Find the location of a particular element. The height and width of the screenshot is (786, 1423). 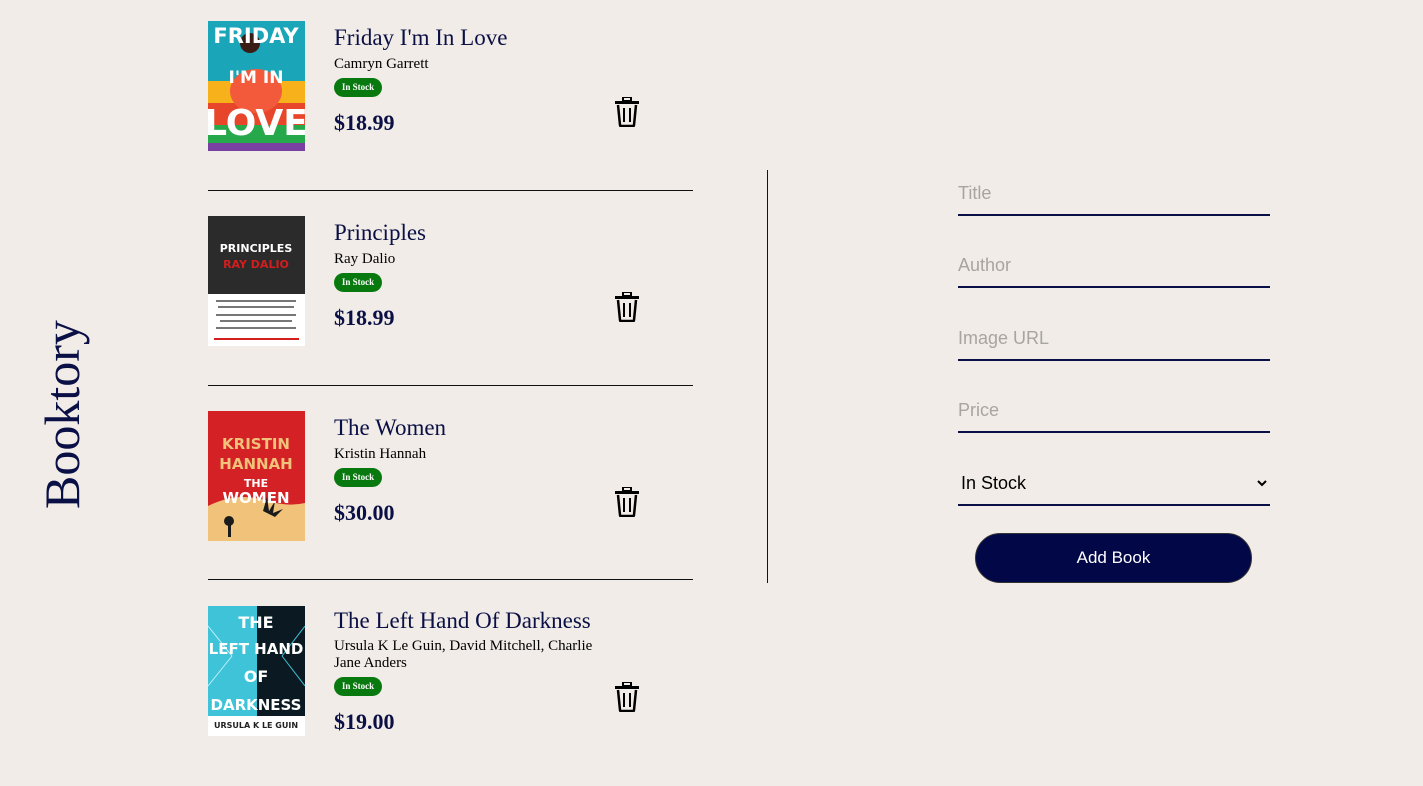

svg-text: HANNAH is located at coordinates (255, 464).